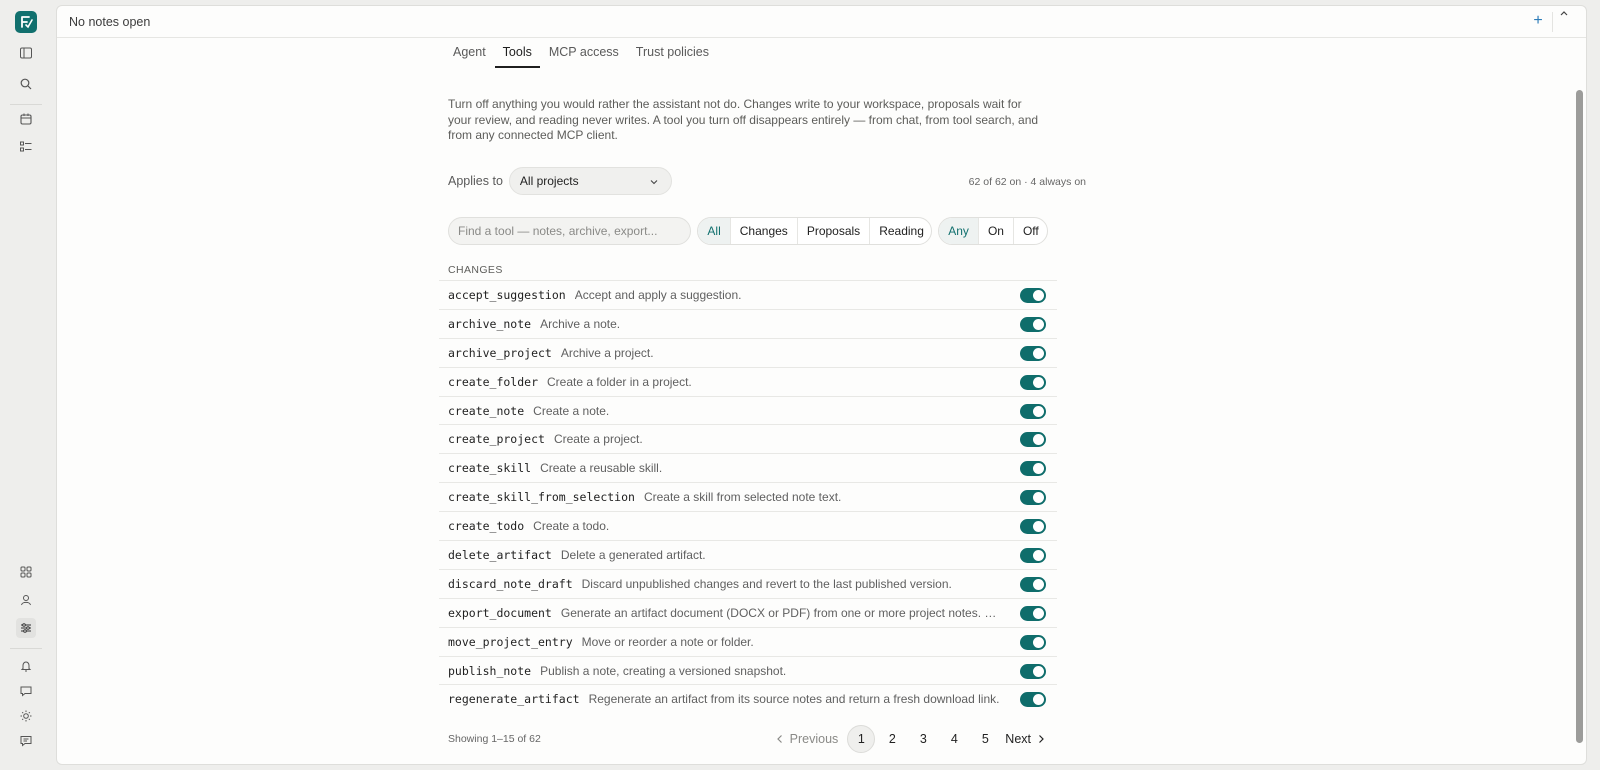  Describe the element at coordinates (658, 294) in the screenshot. I see `tool-description: Accept and apply a suggestion.` at that location.